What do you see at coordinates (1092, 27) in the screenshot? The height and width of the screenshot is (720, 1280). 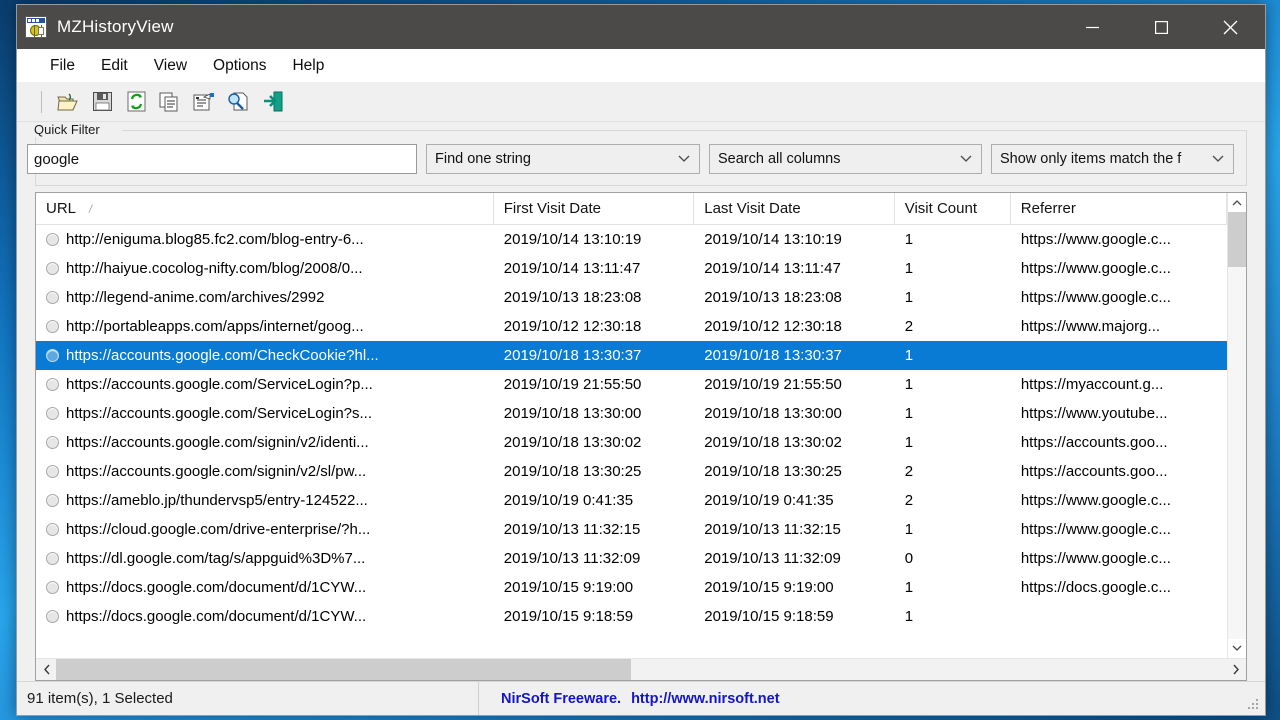 I see `minimize-button` at bounding box center [1092, 27].